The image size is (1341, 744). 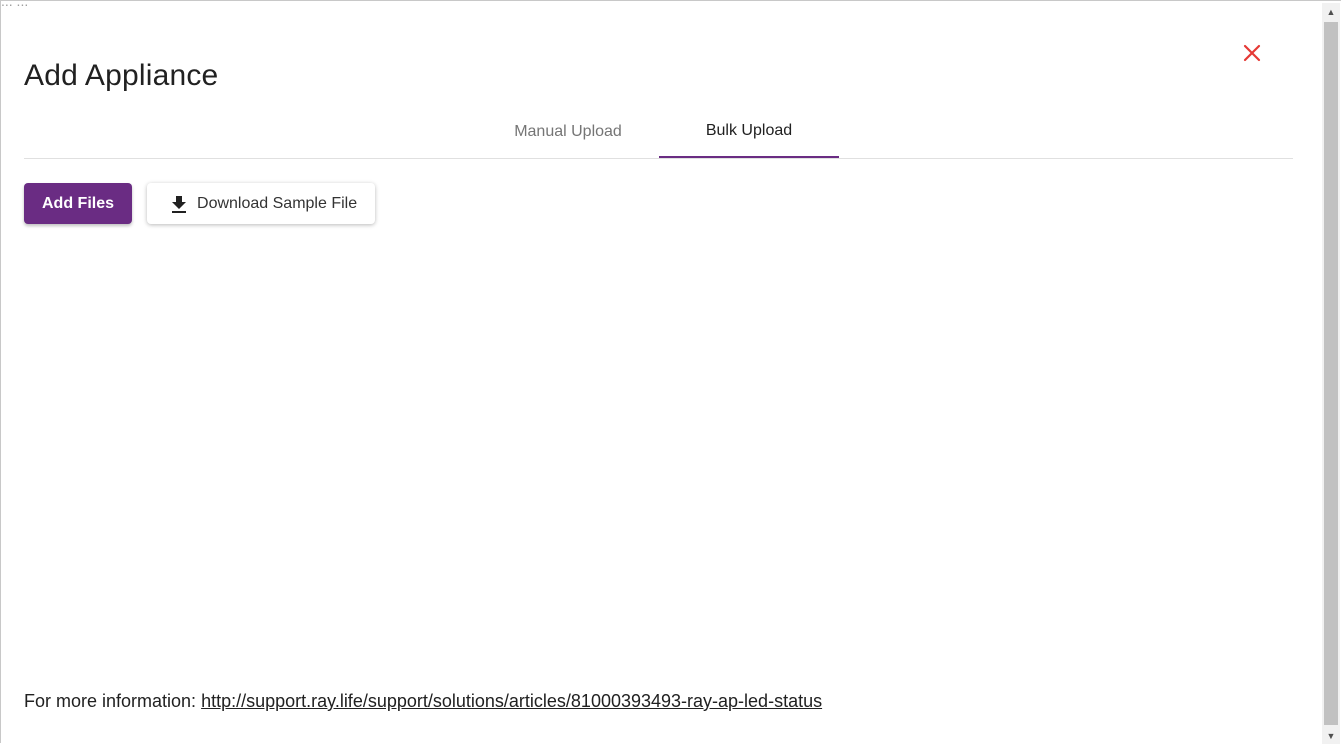 I want to click on close-icon, so click(x=1252, y=53).